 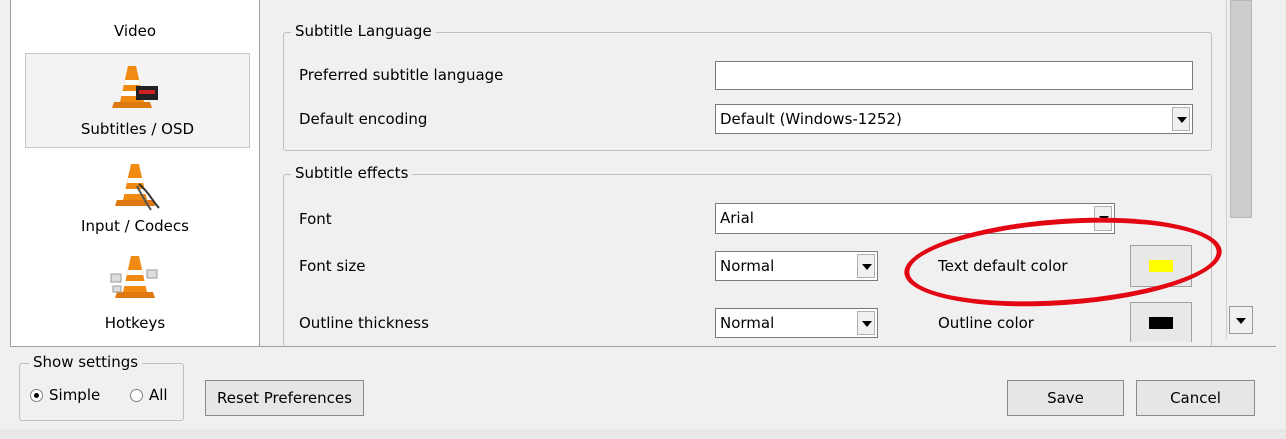 What do you see at coordinates (796, 266) in the screenshot?
I see `font-size-select: Normal` at bounding box center [796, 266].